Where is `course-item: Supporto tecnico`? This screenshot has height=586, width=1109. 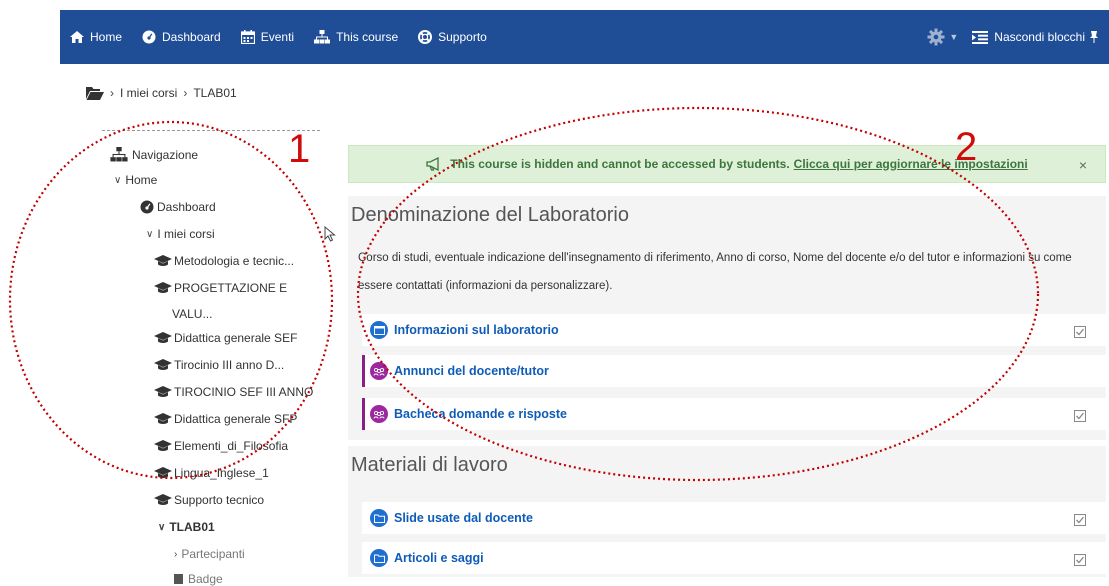
course-item: Supporto tecnico is located at coordinates (209, 500).